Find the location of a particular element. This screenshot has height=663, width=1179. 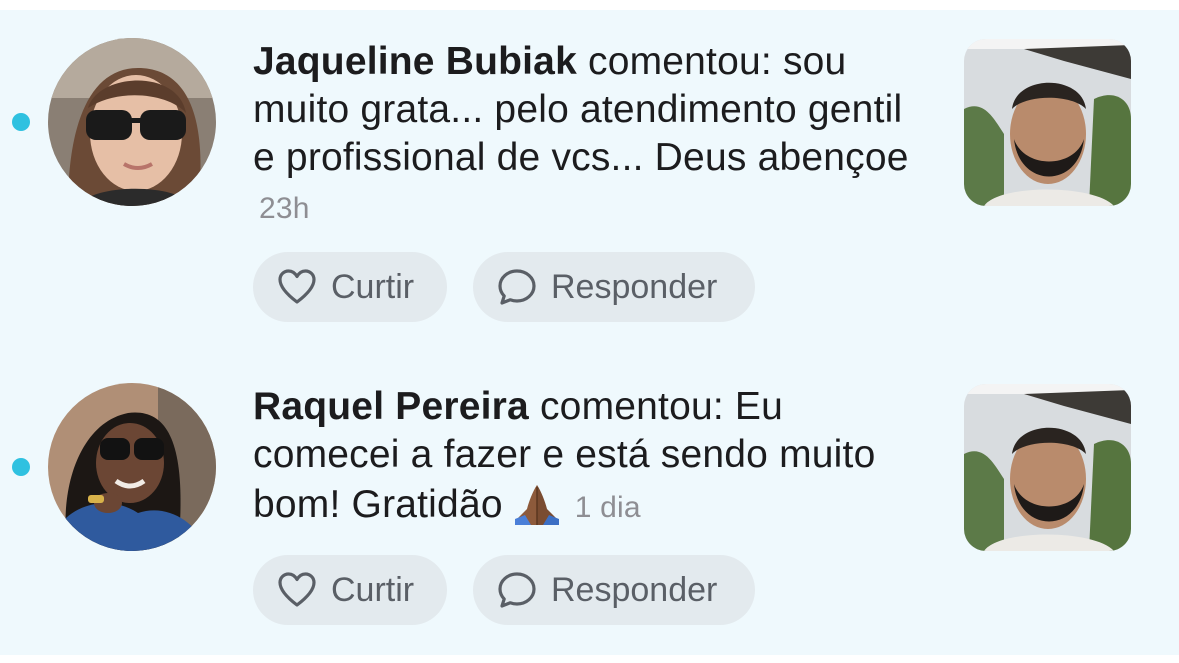

timestamp: 1 dia is located at coordinates (607, 507).